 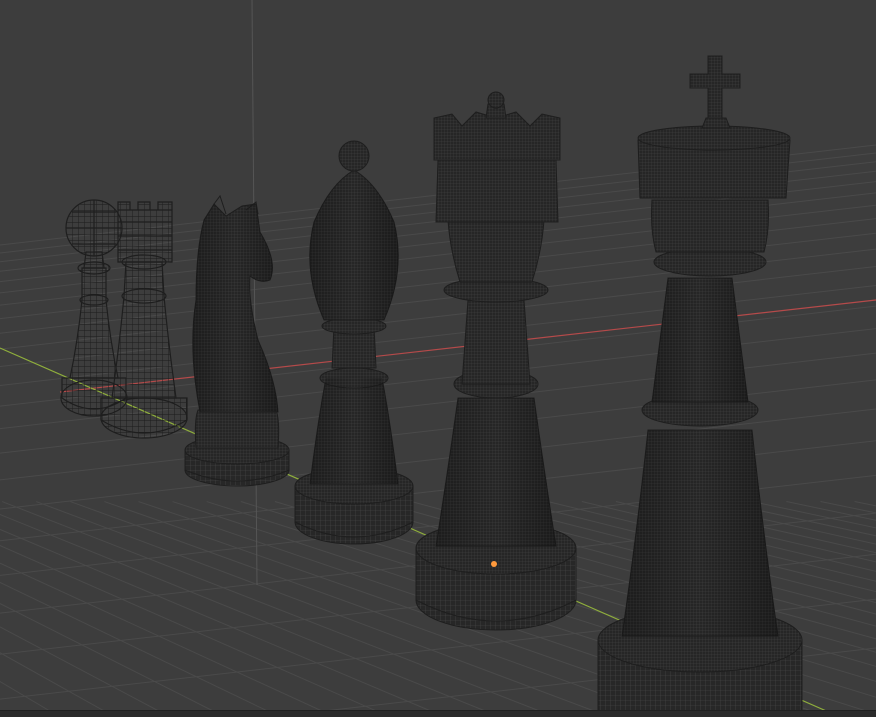 What do you see at coordinates (254, 293) in the screenshot?
I see `z-axis-line` at bounding box center [254, 293].